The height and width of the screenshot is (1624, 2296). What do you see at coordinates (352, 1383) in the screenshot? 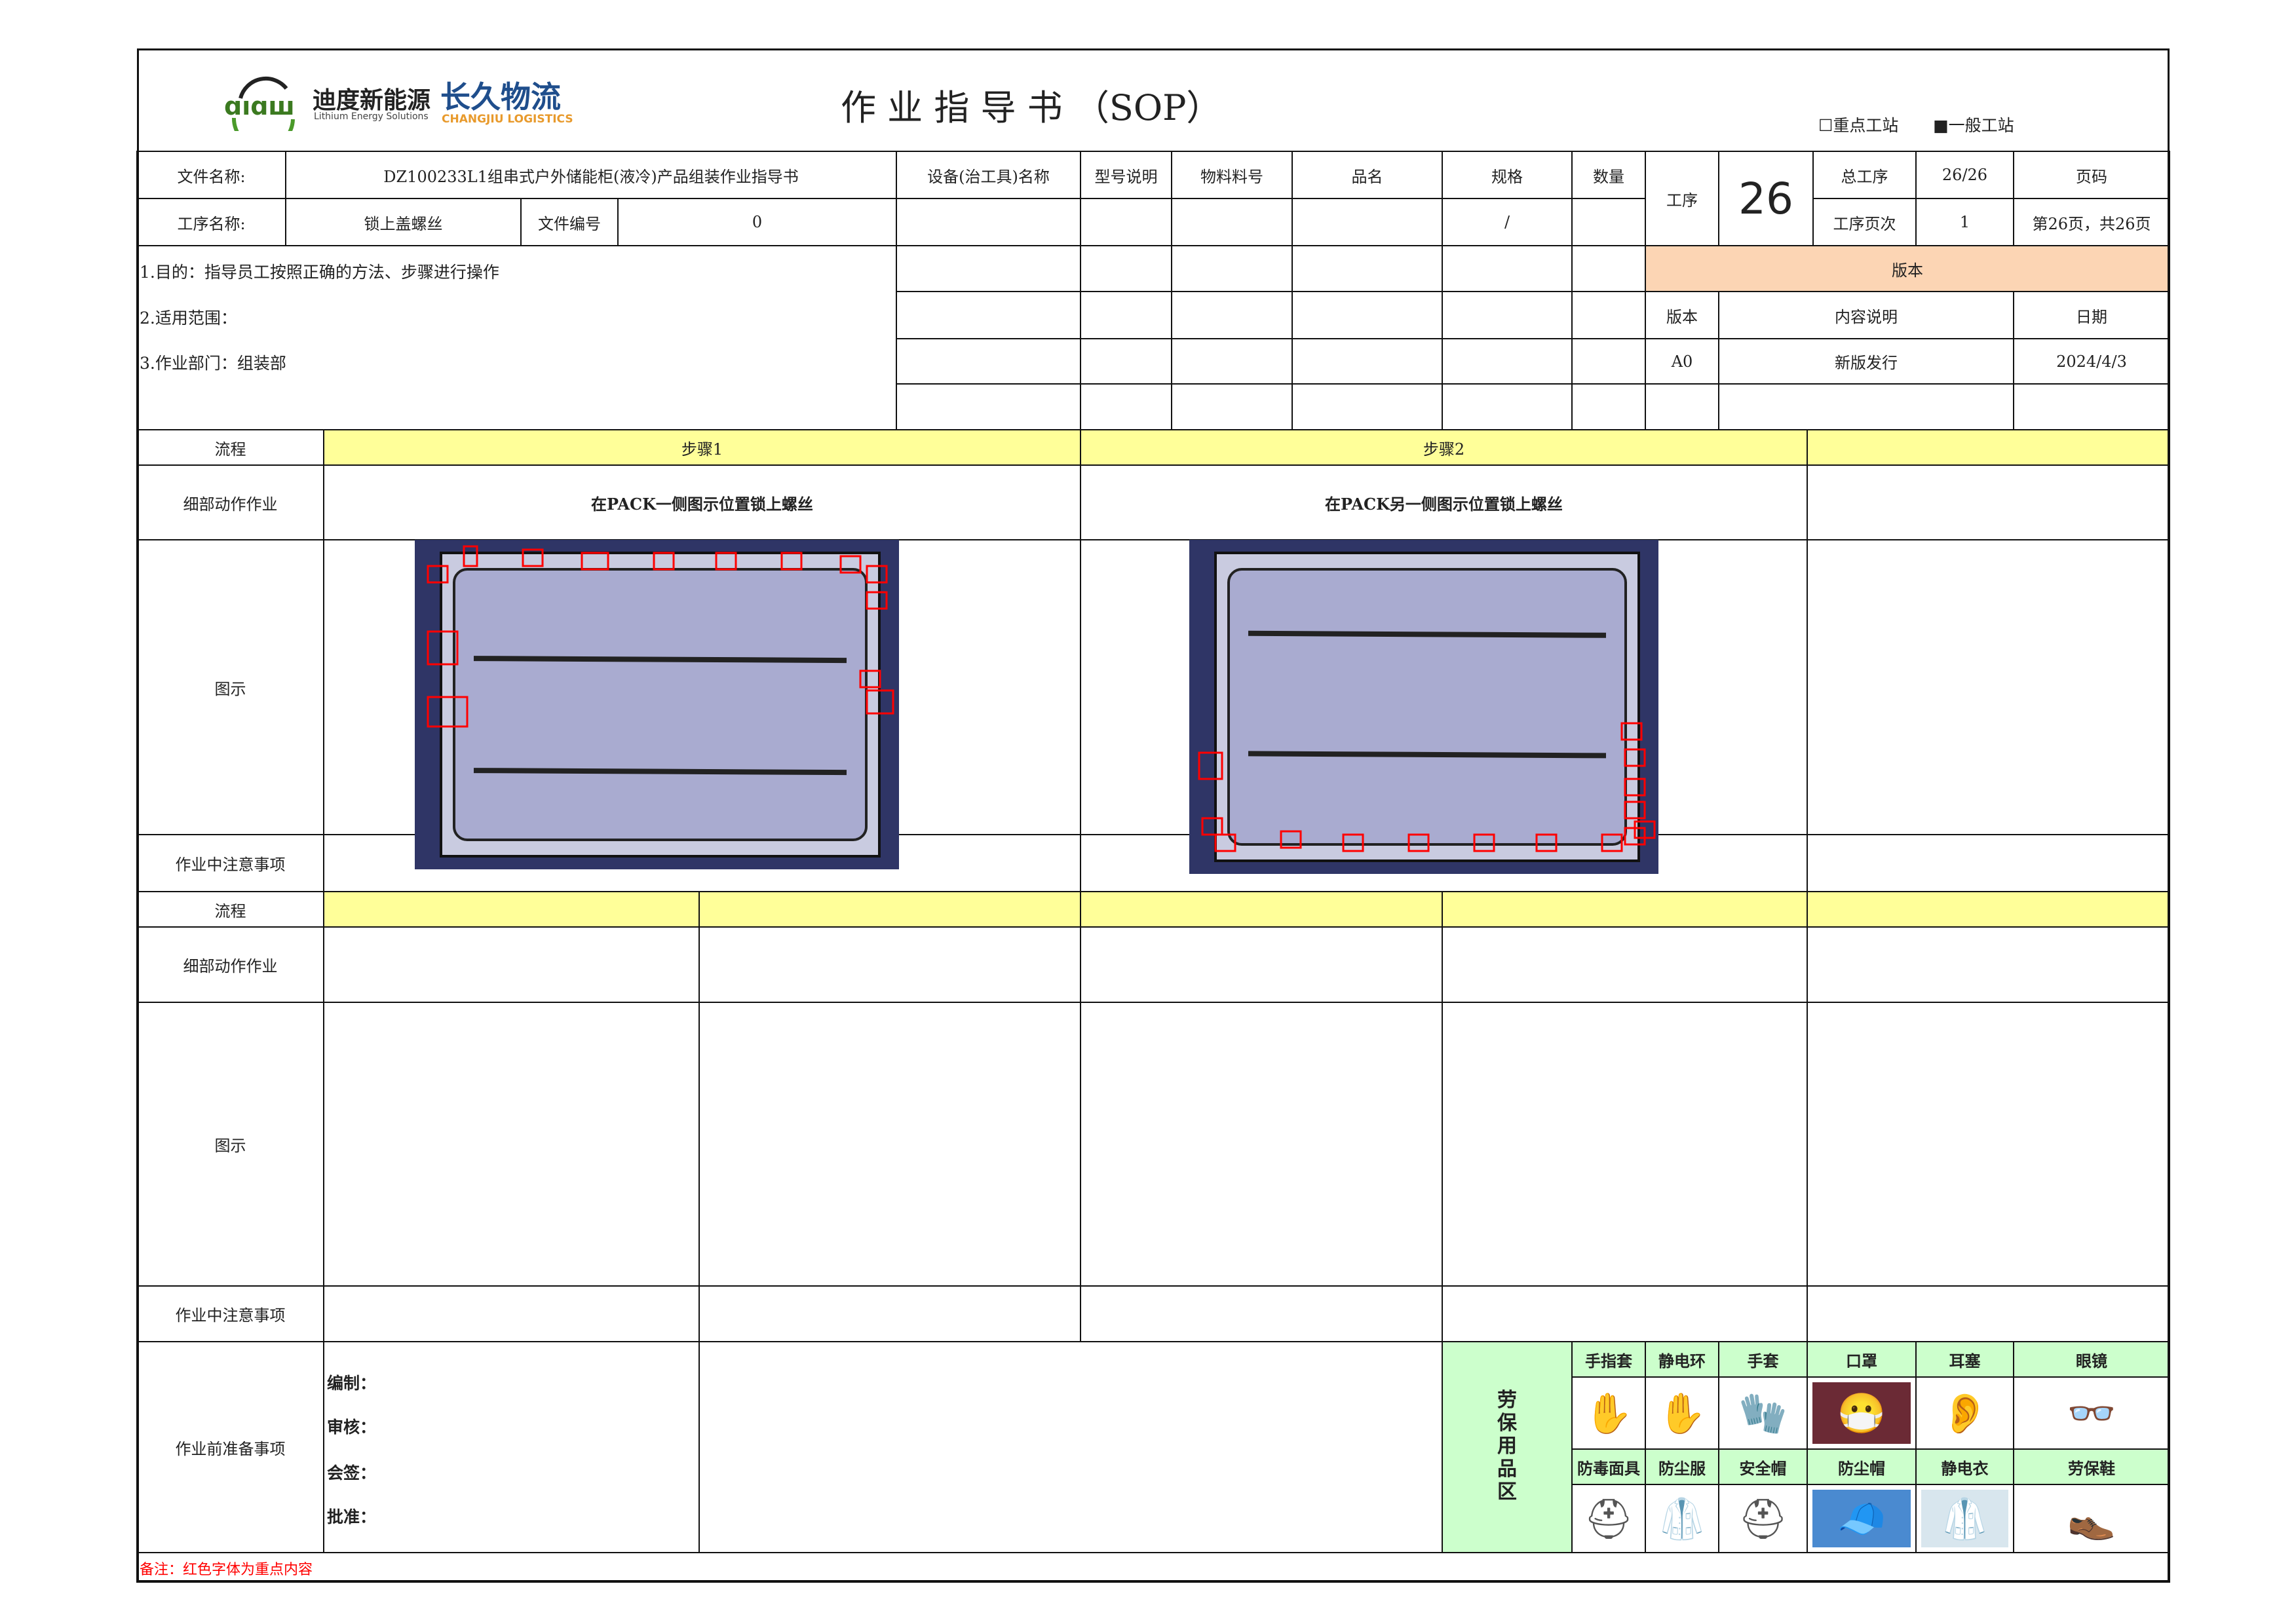
I see `signature-line: 编制：` at bounding box center [352, 1383].